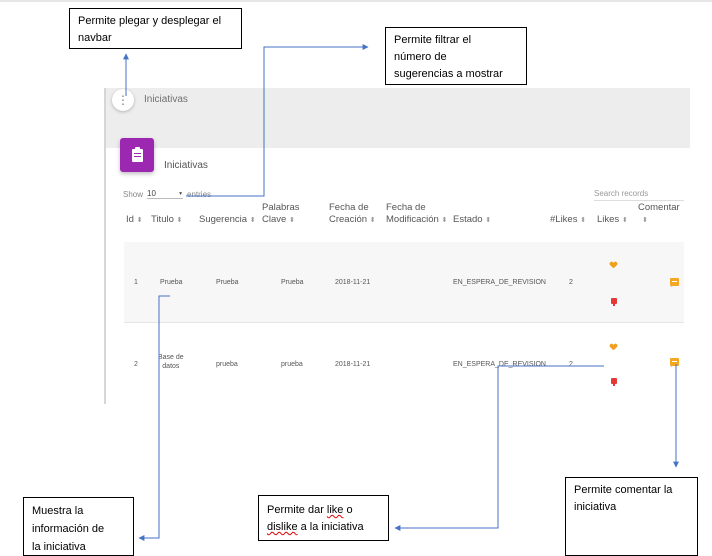 The width and height of the screenshot is (712, 556). Describe the element at coordinates (348, 219) in the screenshot. I see `header-label: Creación` at that location.